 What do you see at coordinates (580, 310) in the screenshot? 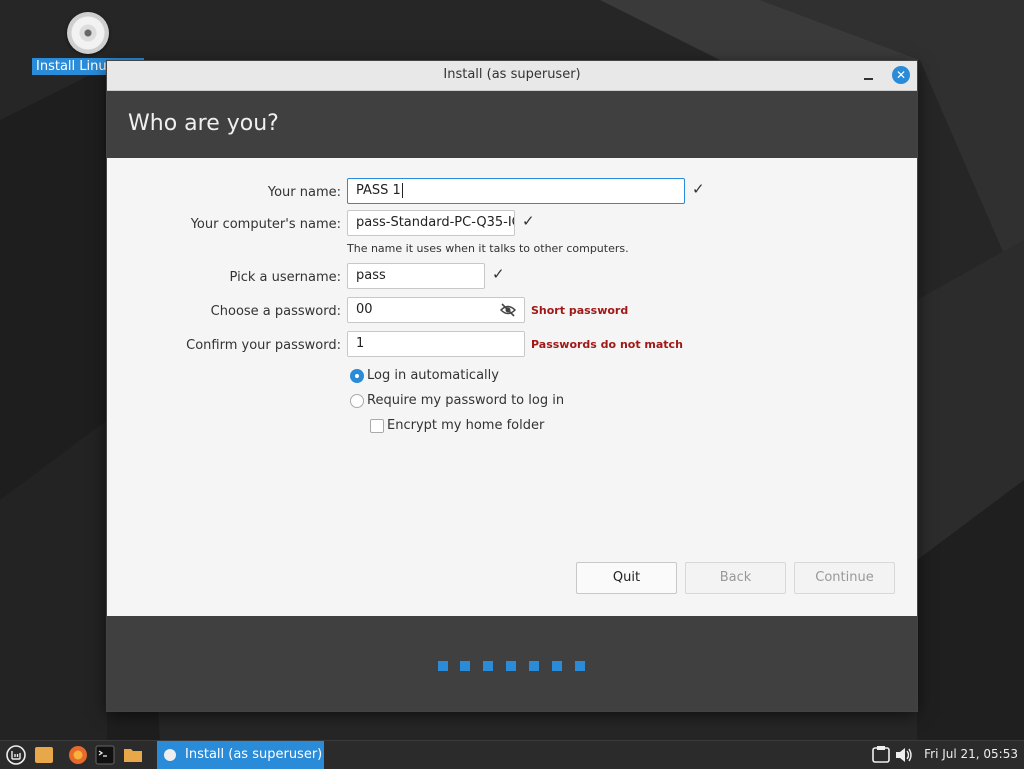
I see `password-warning: Short password` at bounding box center [580, 310].